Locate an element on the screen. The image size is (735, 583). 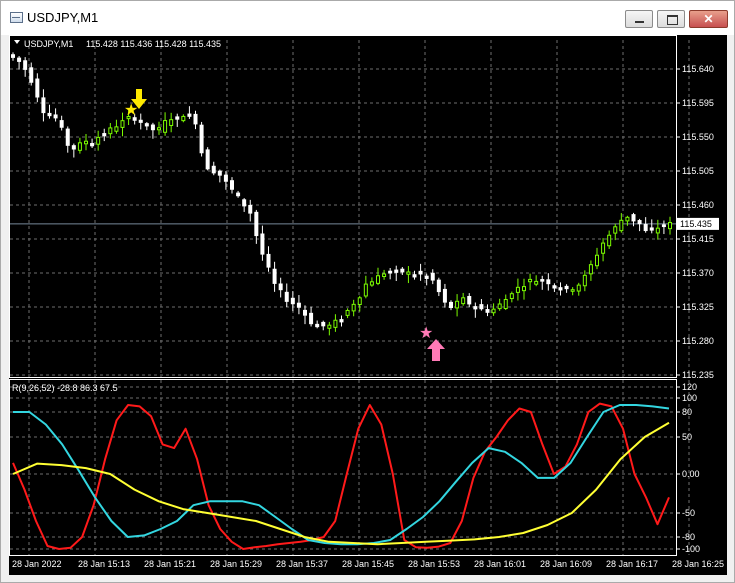
indicator-tick-label: 120 is located at coordinates (689, 387).